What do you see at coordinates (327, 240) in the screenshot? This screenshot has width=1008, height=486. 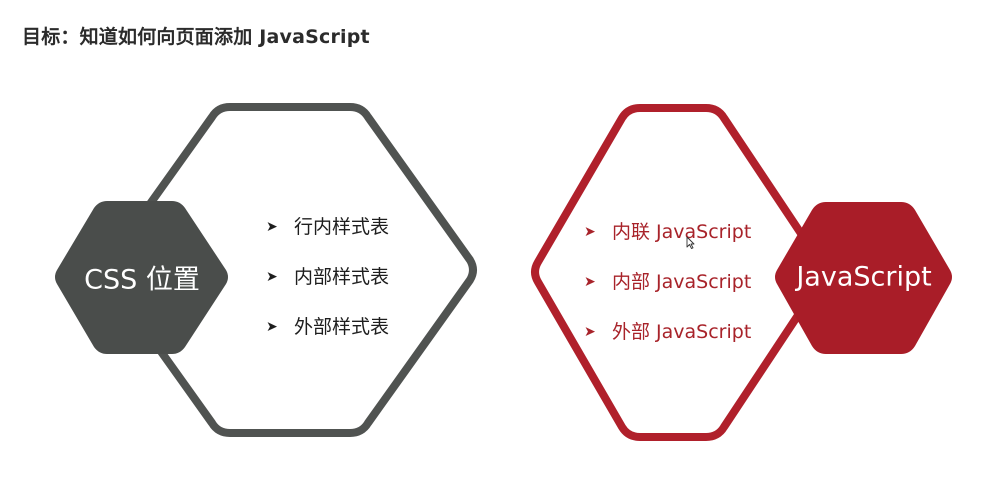 I see `list-item: ➤ 行内样式表` at bounding box center [327, 240].